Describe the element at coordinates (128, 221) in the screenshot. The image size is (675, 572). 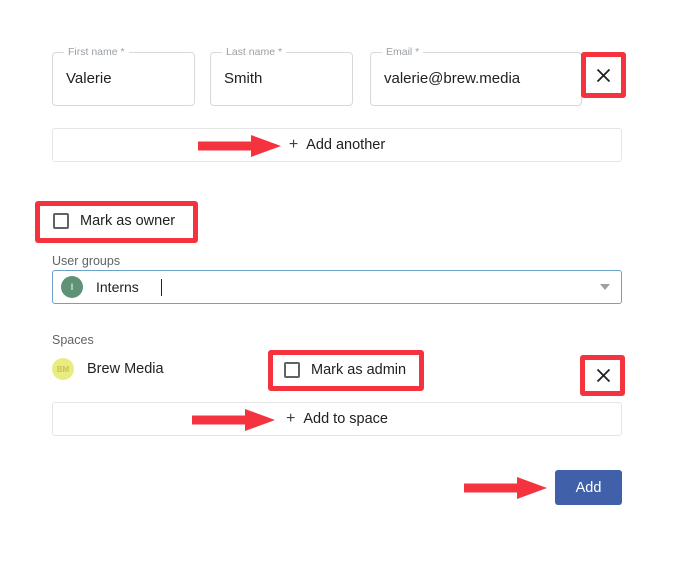
I see `mark-as-owner-label: Mark as owner` at that location.